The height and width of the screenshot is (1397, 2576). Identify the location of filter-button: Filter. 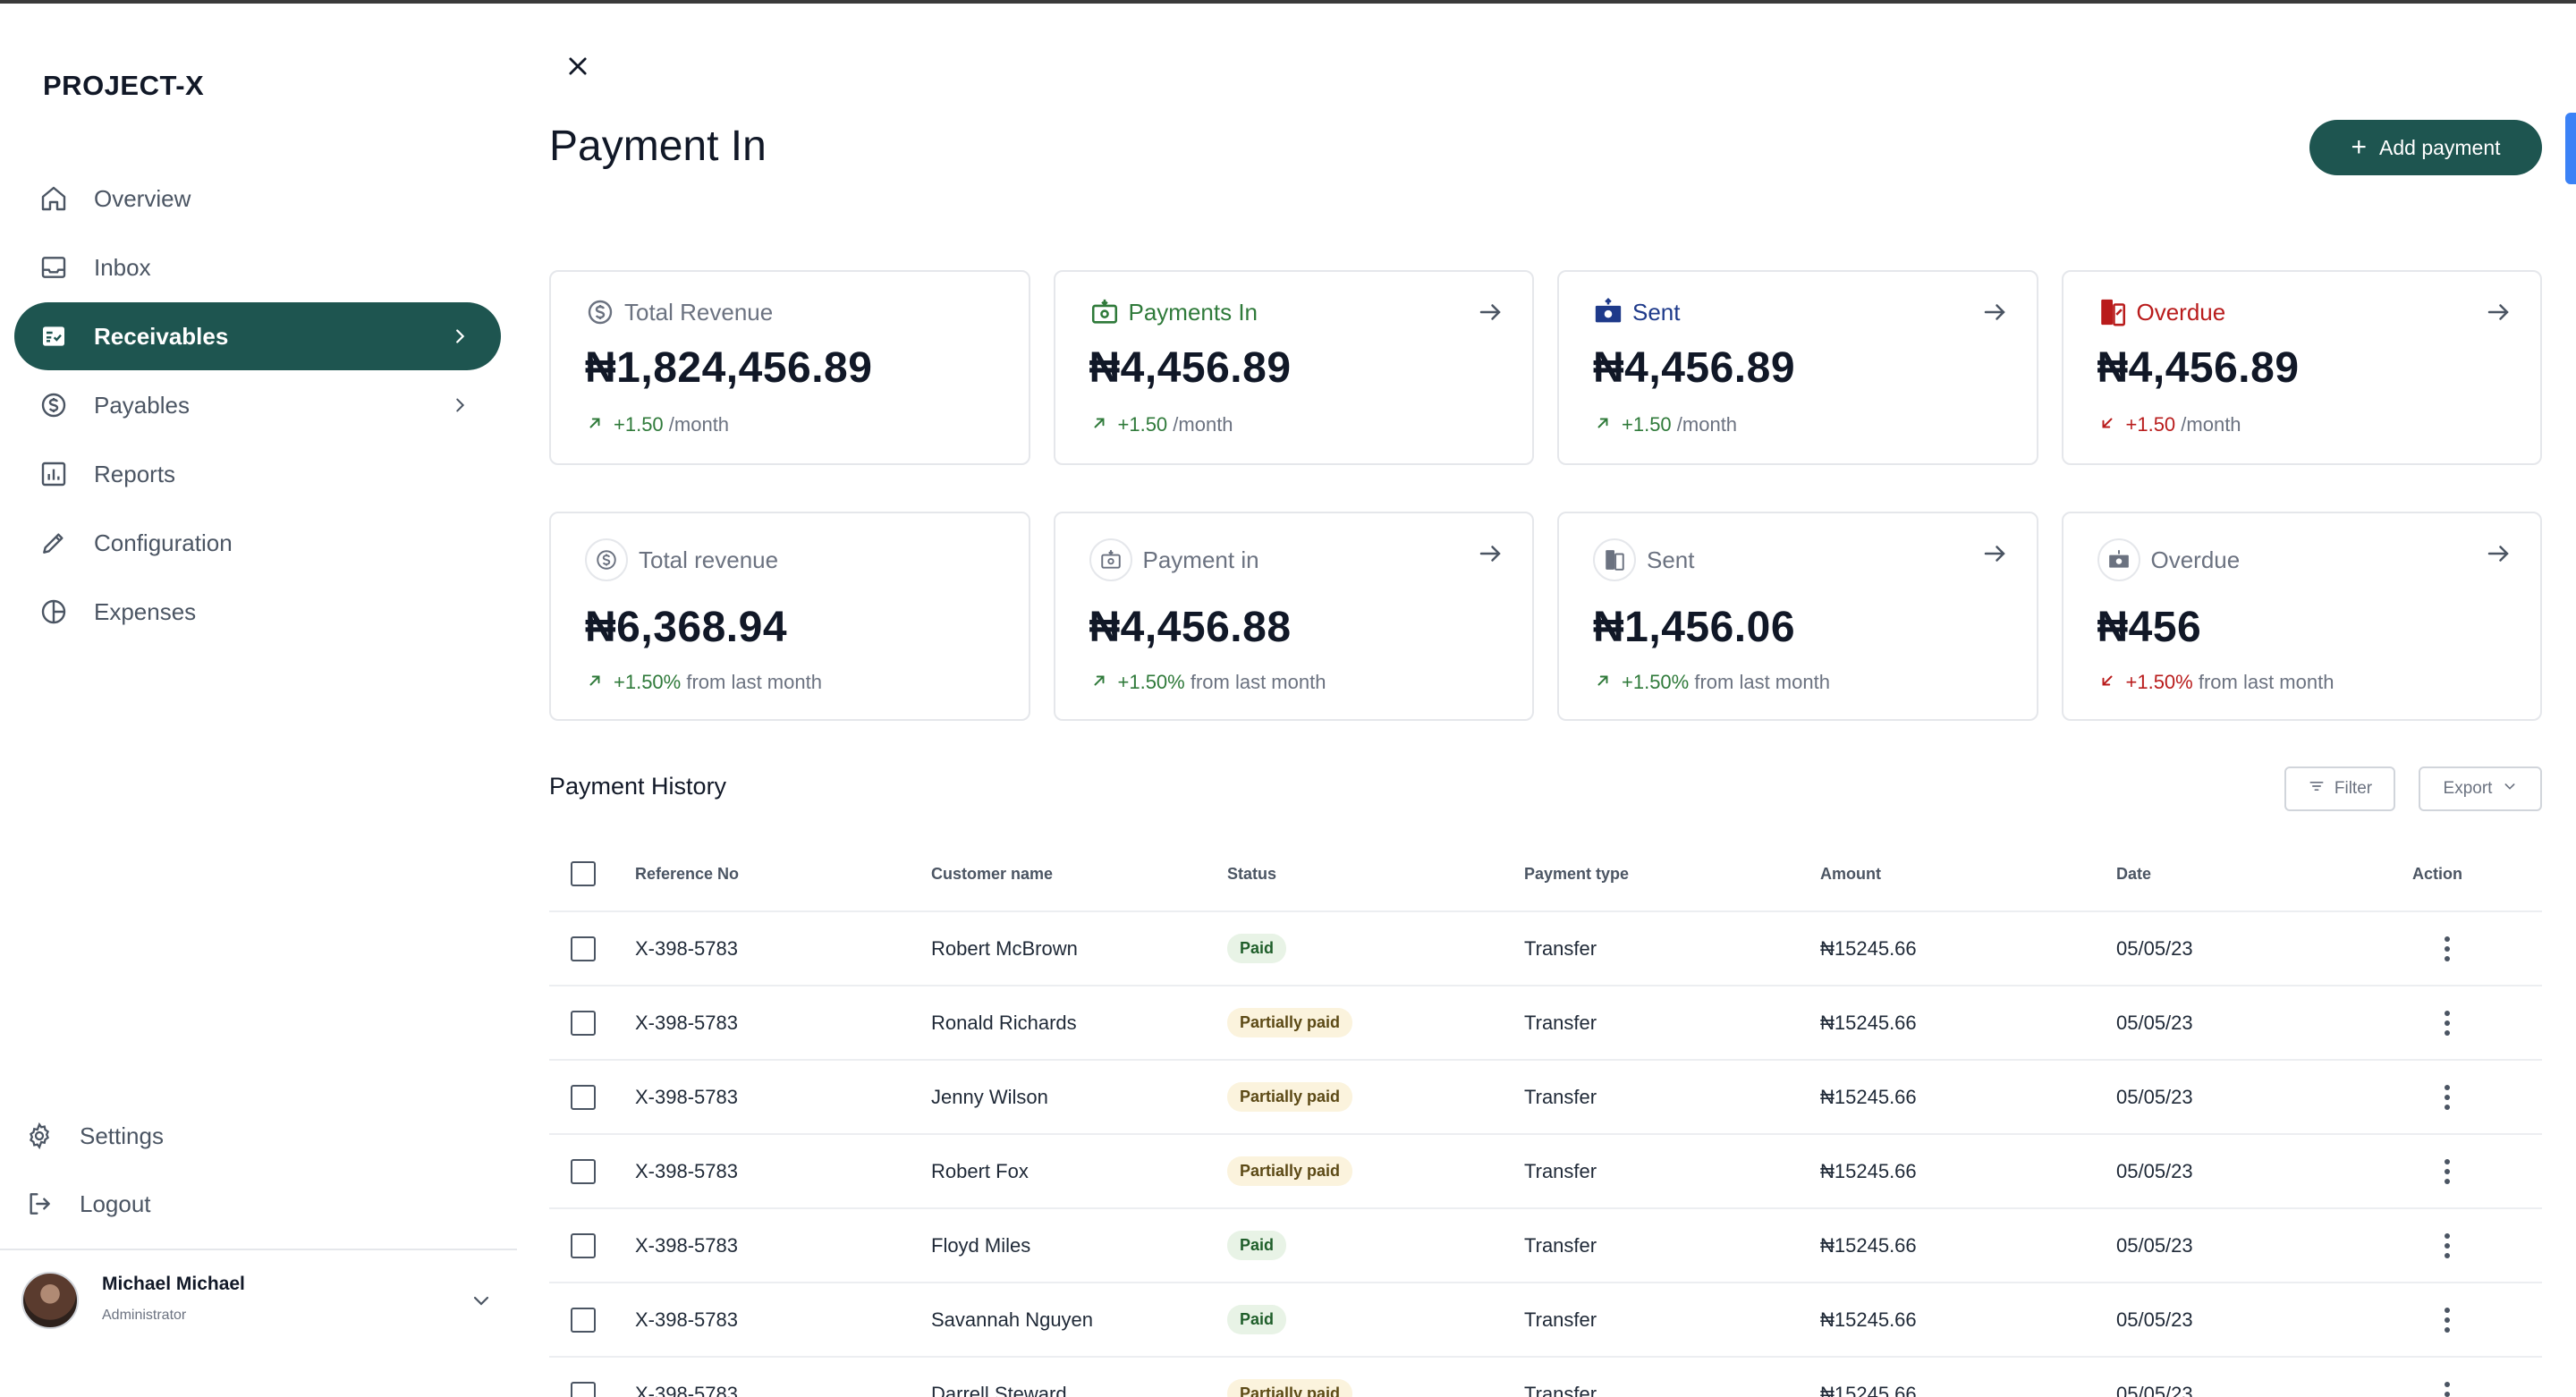
(2339, 788).